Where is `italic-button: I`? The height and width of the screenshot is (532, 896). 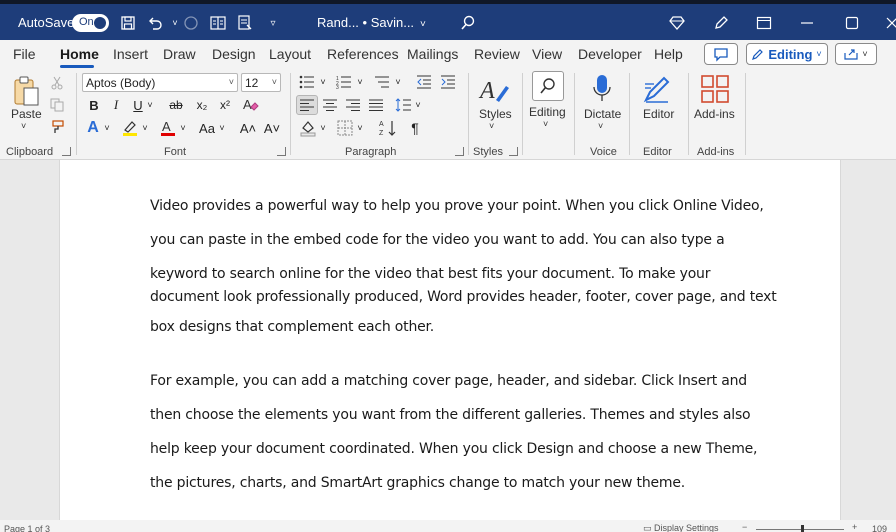
italic-button: I is located at coordinates (116, 105).